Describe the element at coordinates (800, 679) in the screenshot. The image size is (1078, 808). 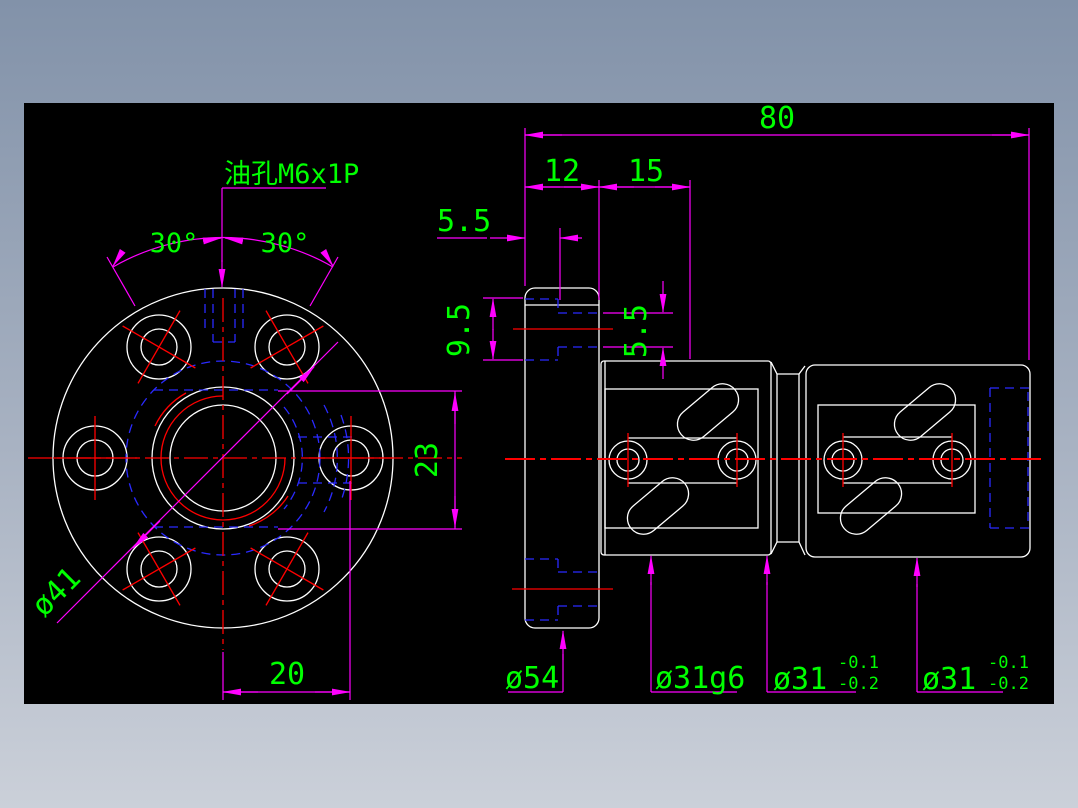
I see `mid-dia-value: ø31` at that location.